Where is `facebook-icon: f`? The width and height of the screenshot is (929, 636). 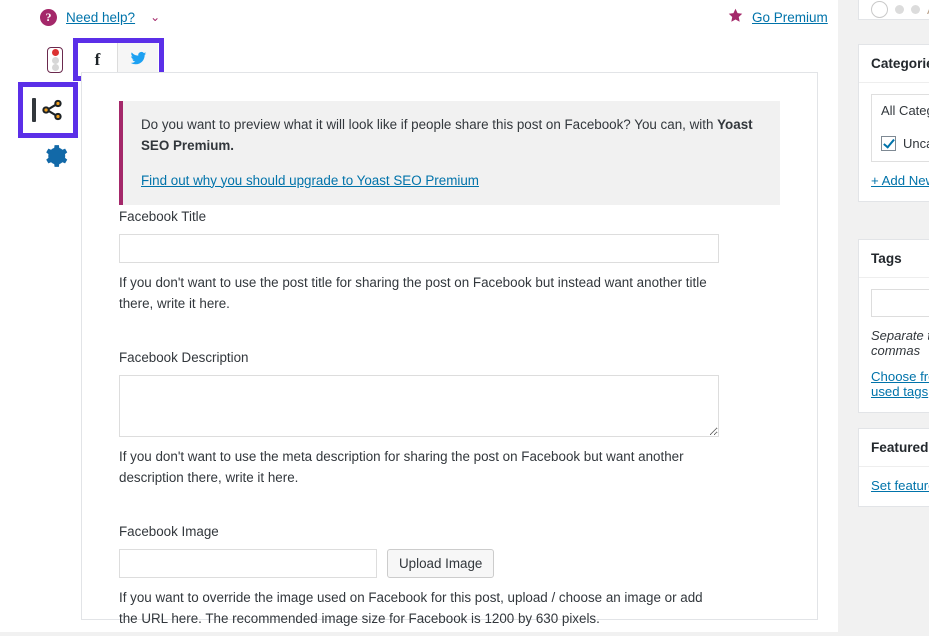
facebook-icon: f is located at coordinates (97, 59).